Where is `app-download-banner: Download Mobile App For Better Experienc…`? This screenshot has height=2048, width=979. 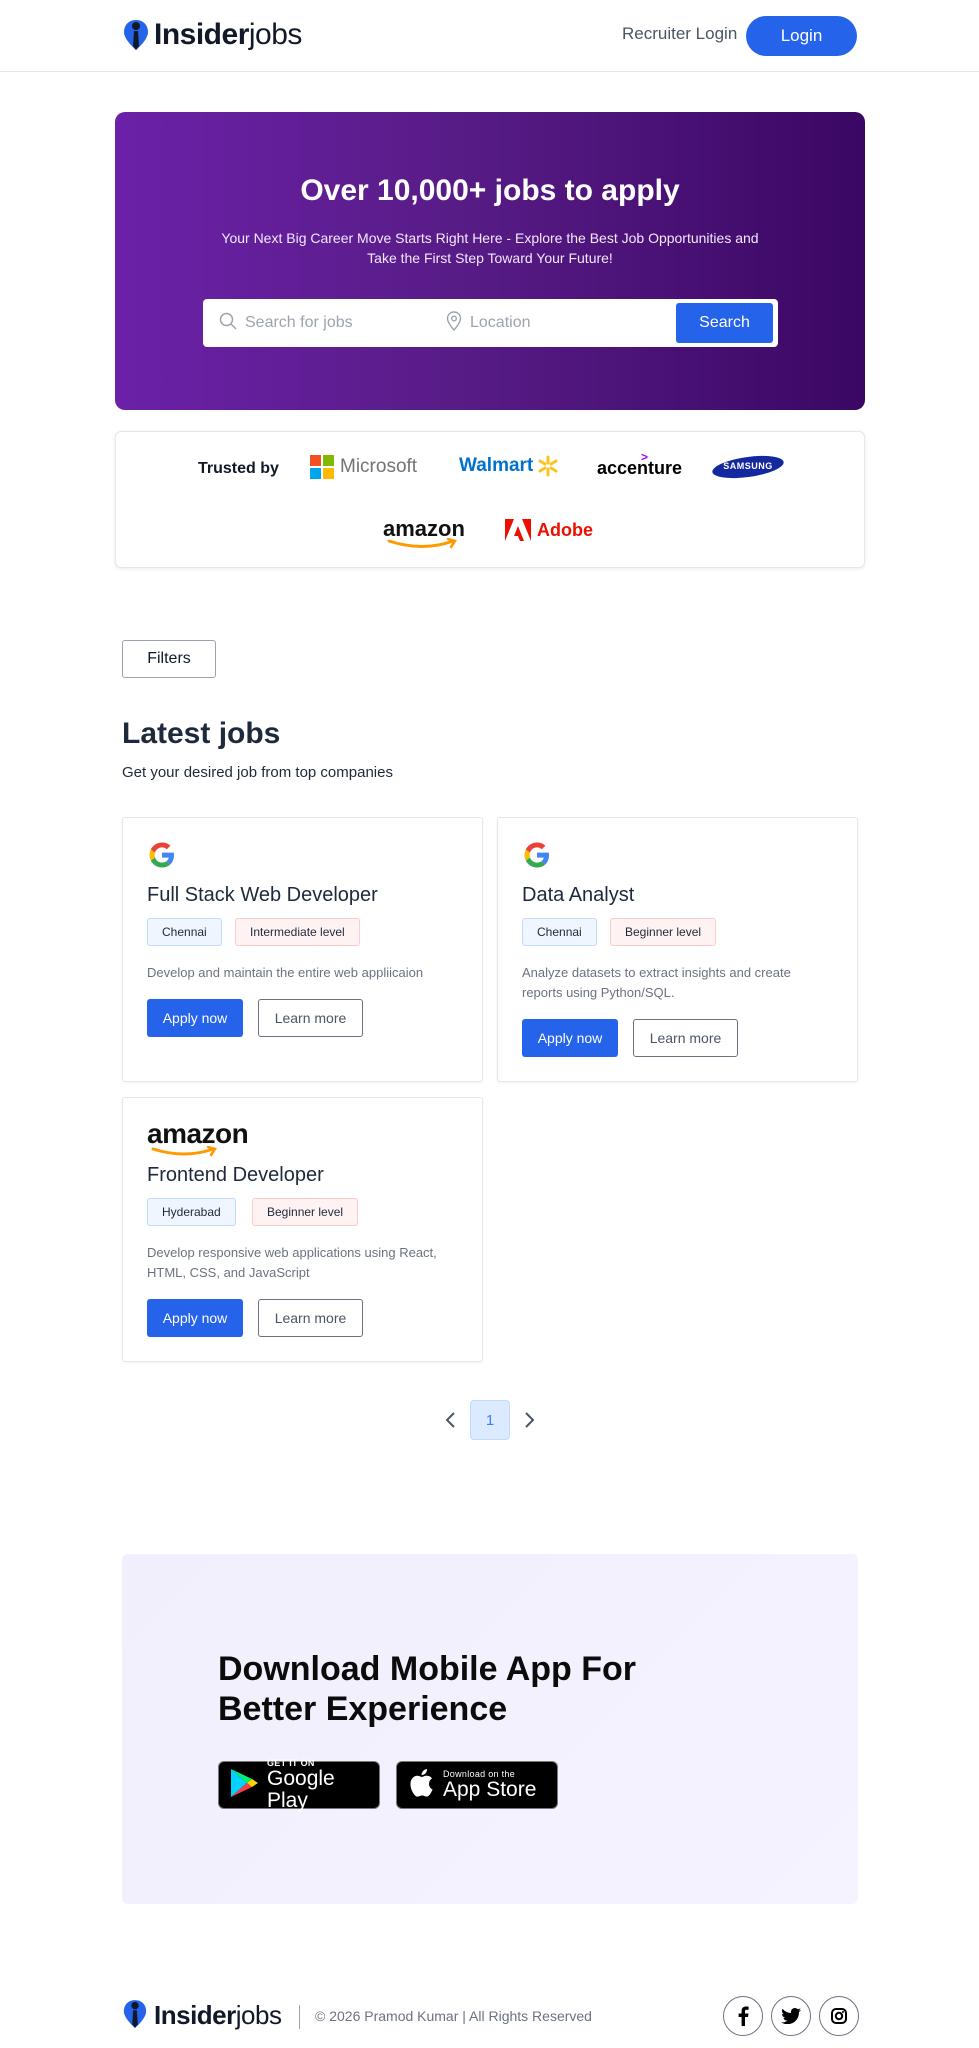
app-download-banner: Download Mobile App For Better Experienc… is located at coordinates (490, 1729).